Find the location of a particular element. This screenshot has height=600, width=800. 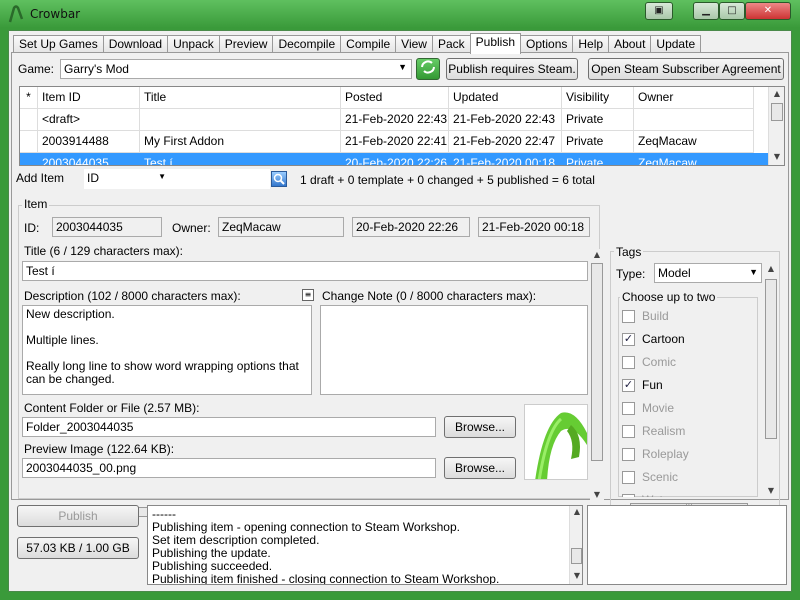

cell-posted: 21-Feb-2020 22:43 is located at coordinates (395, 120).